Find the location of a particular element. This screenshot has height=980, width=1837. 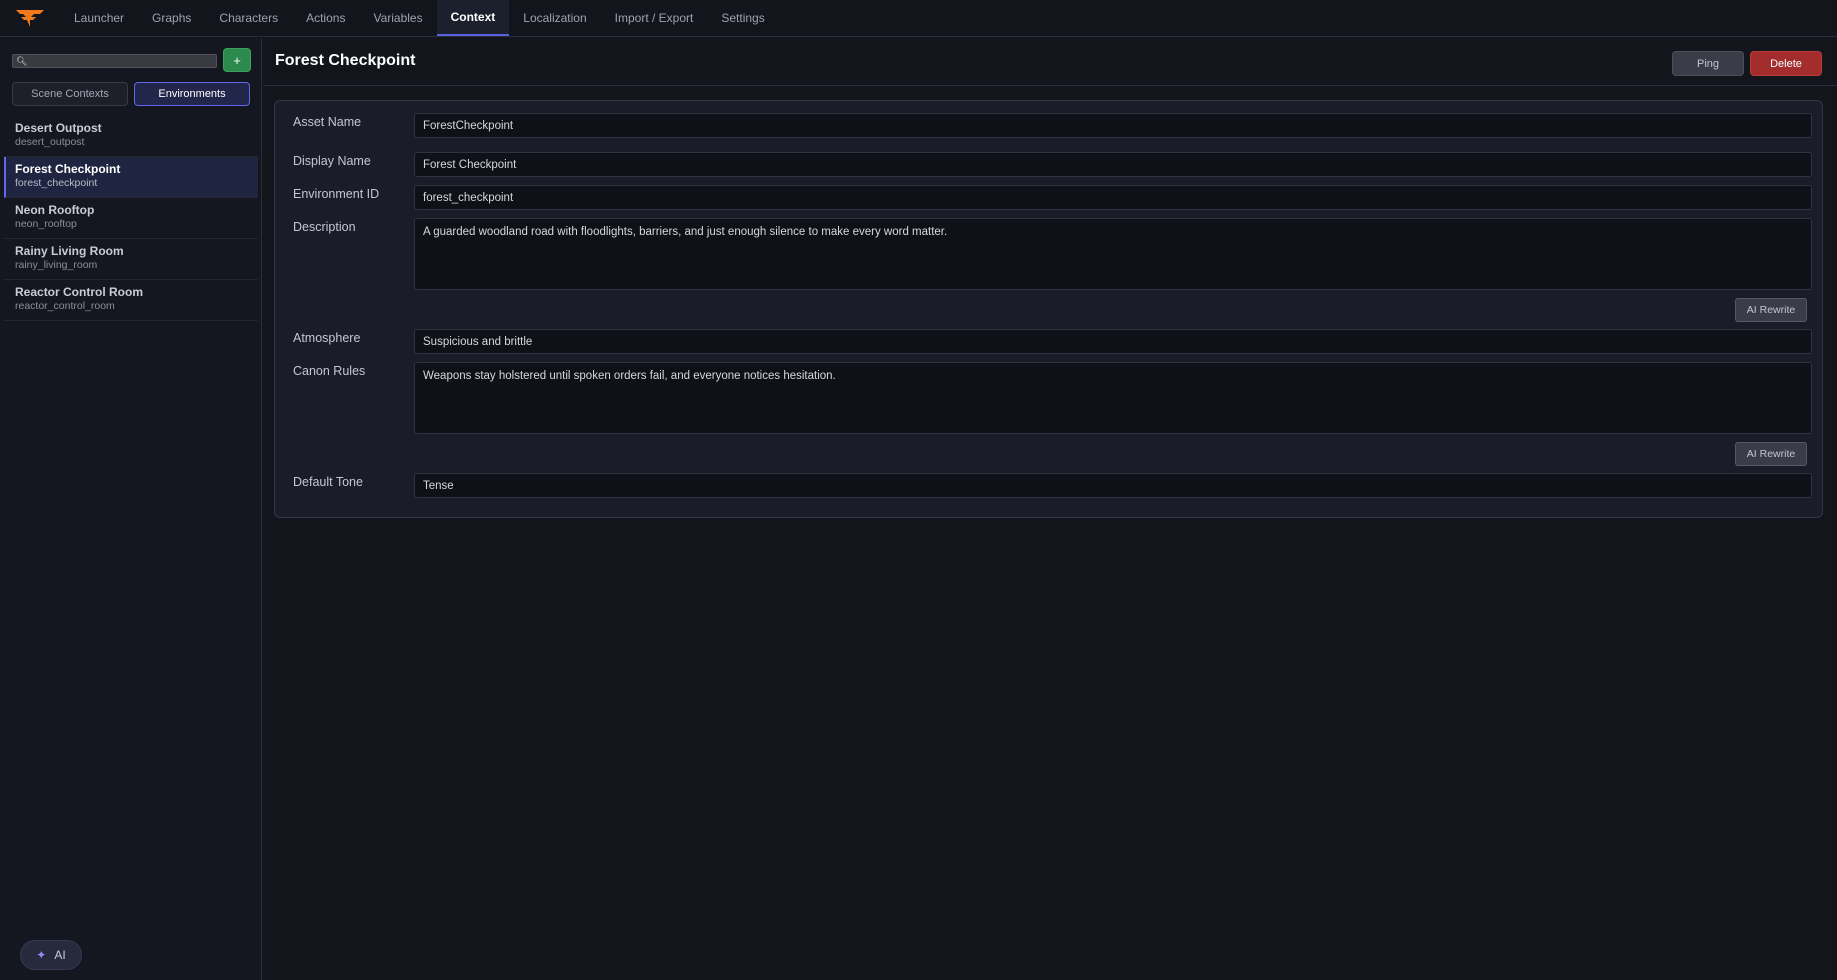

tab-launcher: Launcher is located at coordinates (99, 18).